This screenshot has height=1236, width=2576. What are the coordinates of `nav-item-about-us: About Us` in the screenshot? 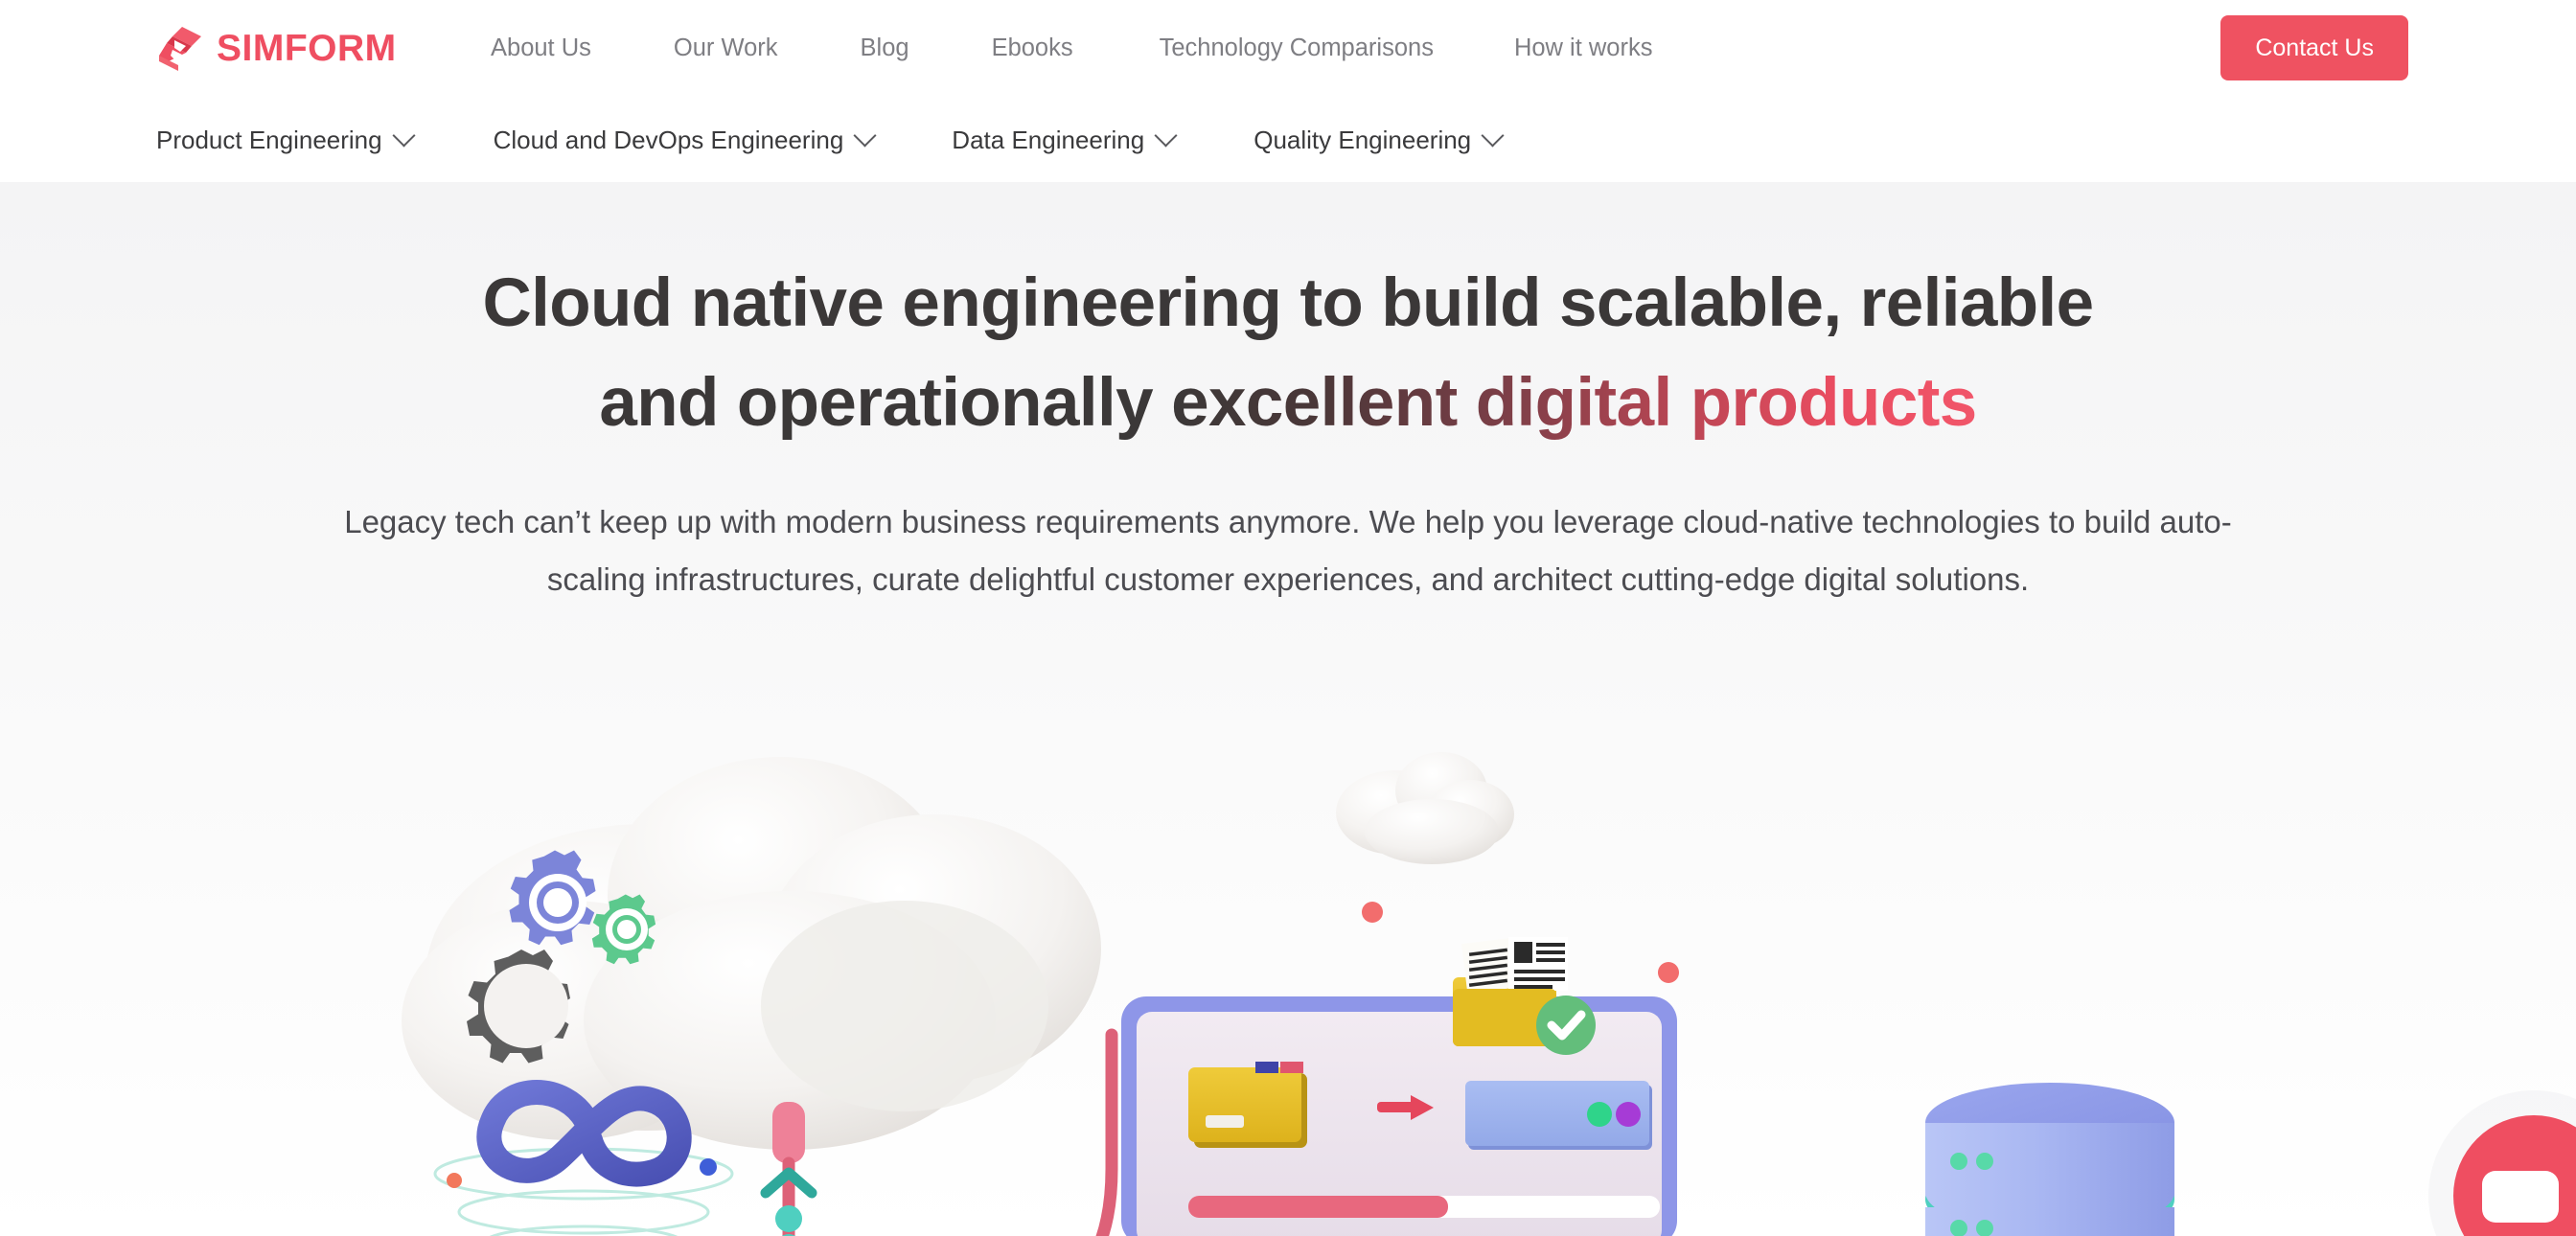 It's located at (541, 48).